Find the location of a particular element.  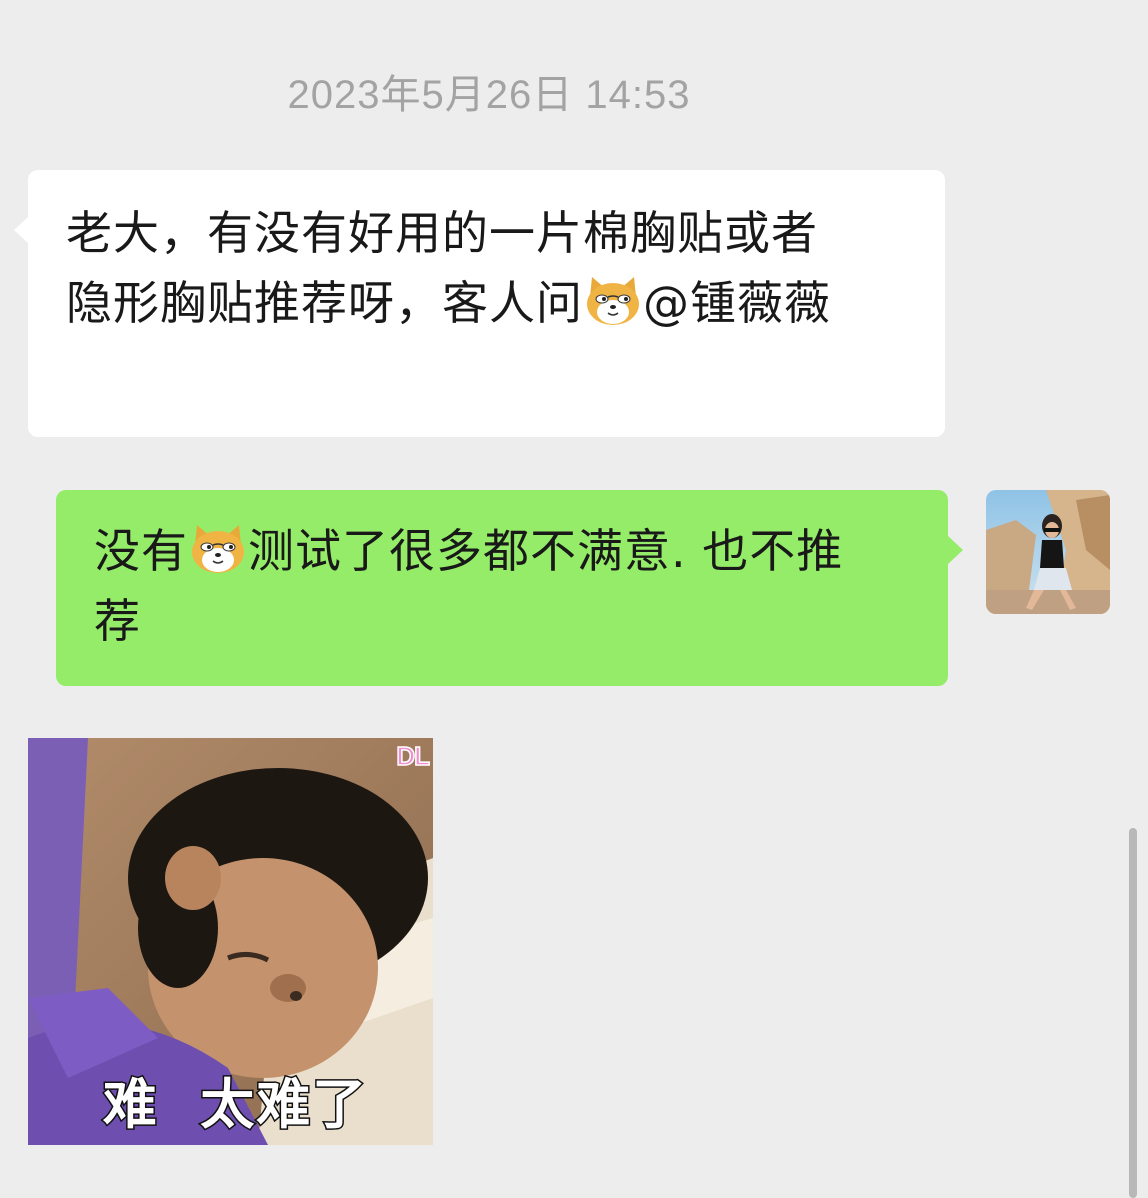

message-text-line: 没有 测试了很多都不满意. 也不推 is located at coordinates (506, 551).